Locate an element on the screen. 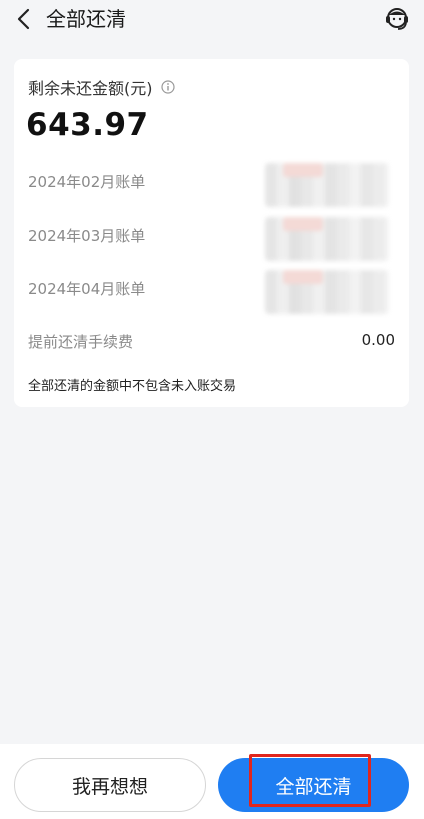 The height and width of the screenshot is (819, 424). bottom-action-bar: 我再想想 全部还清 is located at coordinates (212, 781).